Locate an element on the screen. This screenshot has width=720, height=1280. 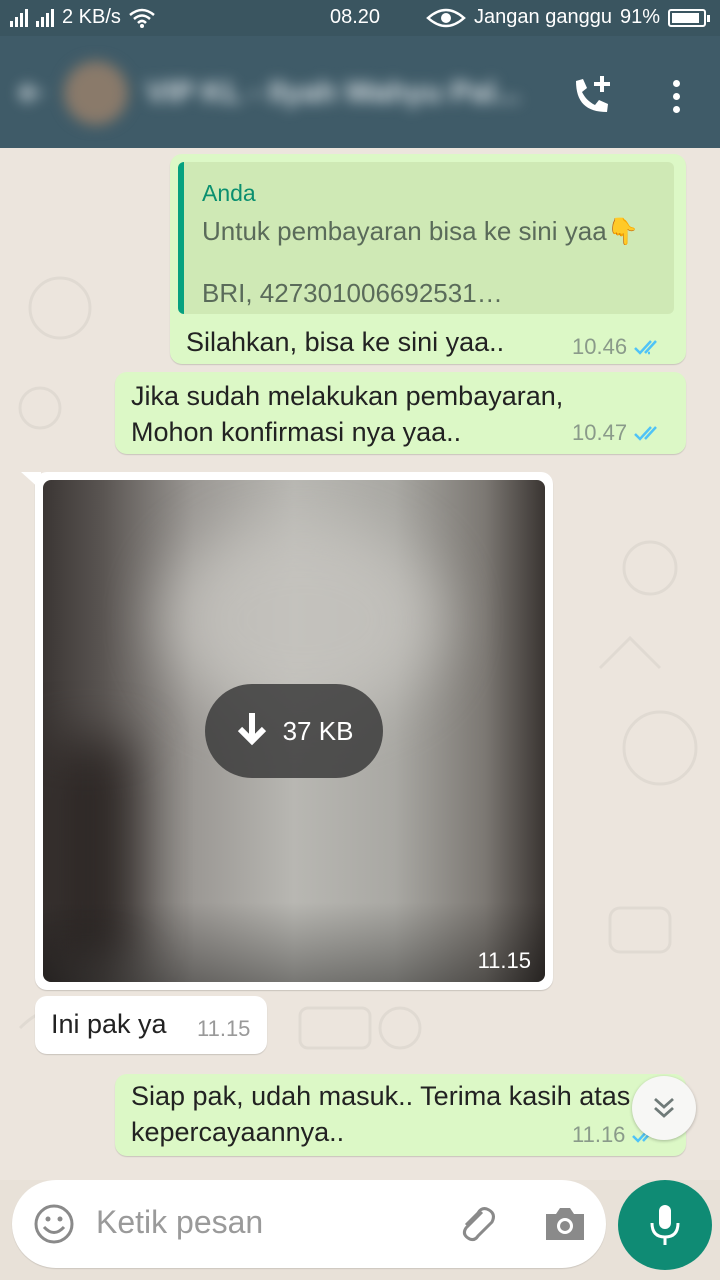
add-call-icon is located at coordinates (593, 94).